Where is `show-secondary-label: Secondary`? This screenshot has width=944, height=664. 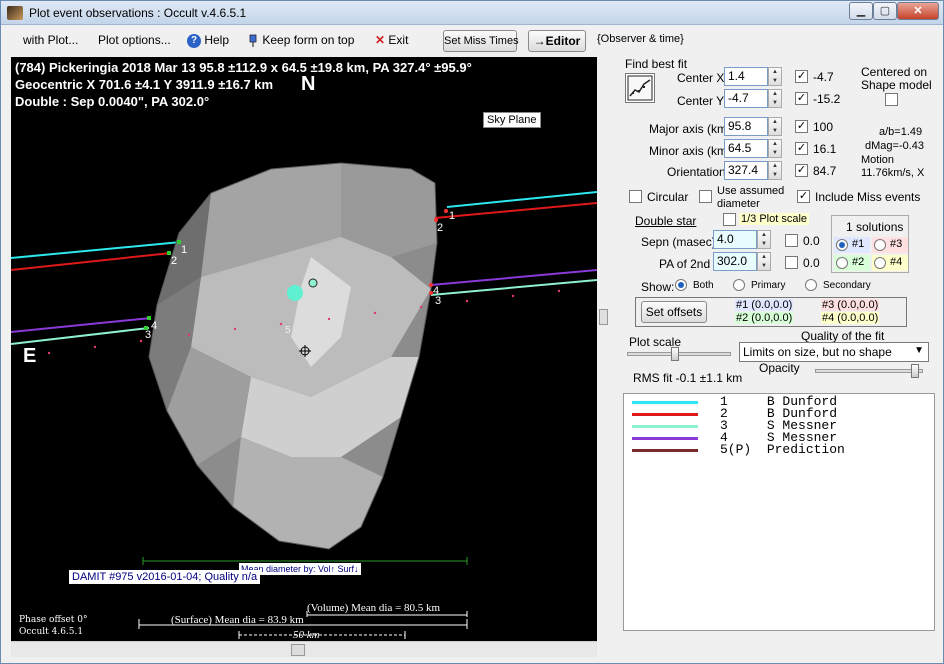 show-secondary-label: Secondary is located at coordinates (847, 285).